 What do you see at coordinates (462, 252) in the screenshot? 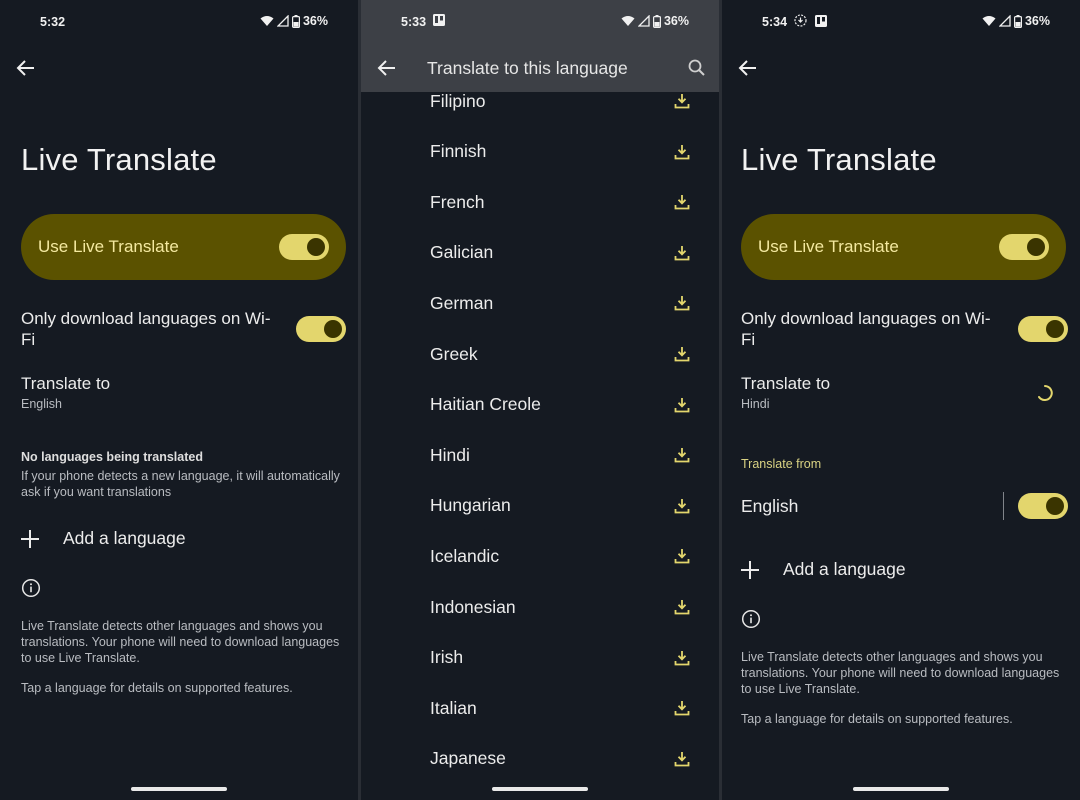
I see `language-name: Galician` at bounding box center [462, 252].